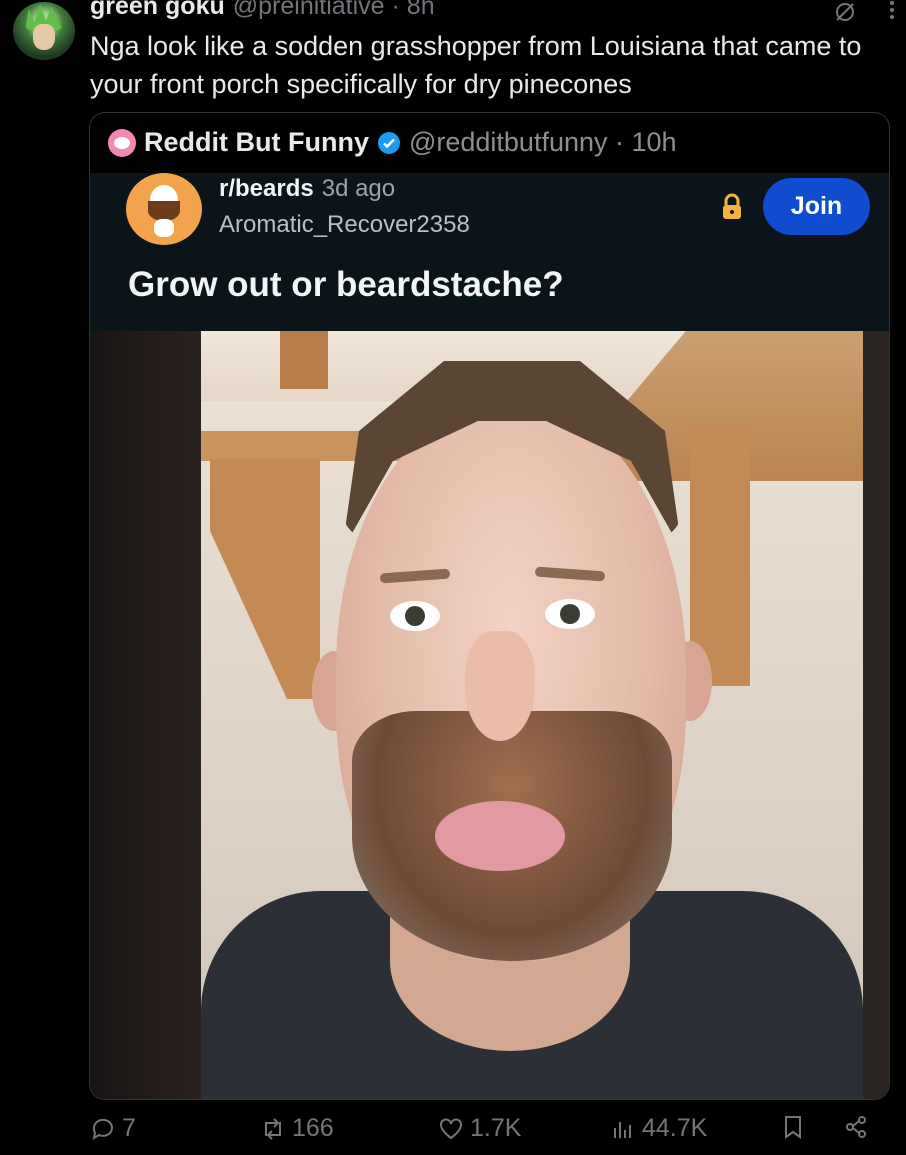 The width and height of the screenshot is (906, 1155). I want to click on repost-icon, so click(273, 1128).